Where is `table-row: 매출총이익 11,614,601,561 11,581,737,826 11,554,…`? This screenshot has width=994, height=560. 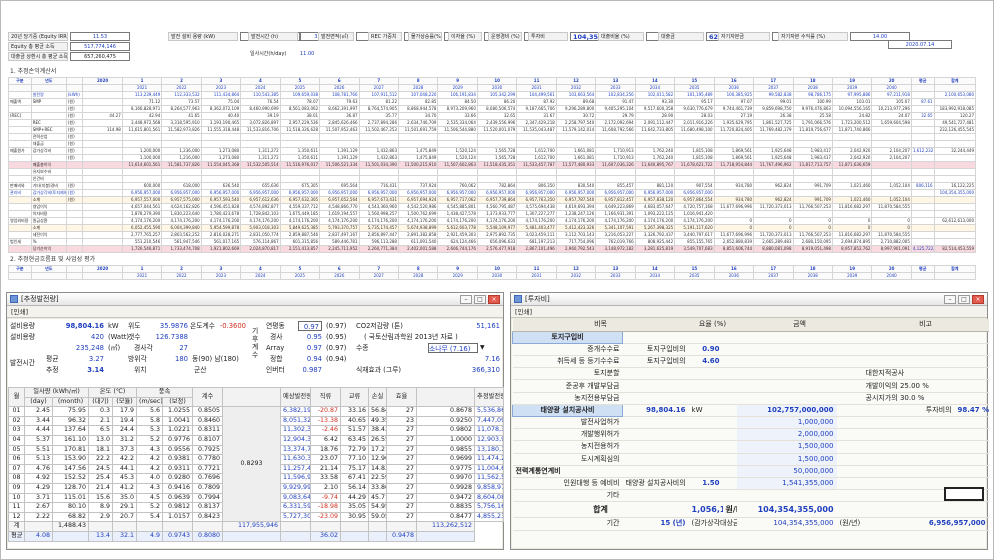 table-row: 매출총이익 11,614,601,561 11,581,737,826 11,554,… is located at coordinates (492, 165).